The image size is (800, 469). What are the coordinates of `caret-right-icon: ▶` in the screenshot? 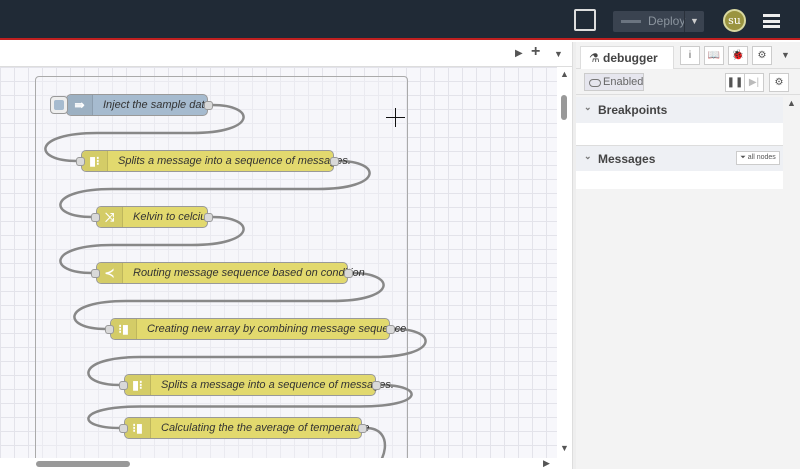 It's located at (519, 53).